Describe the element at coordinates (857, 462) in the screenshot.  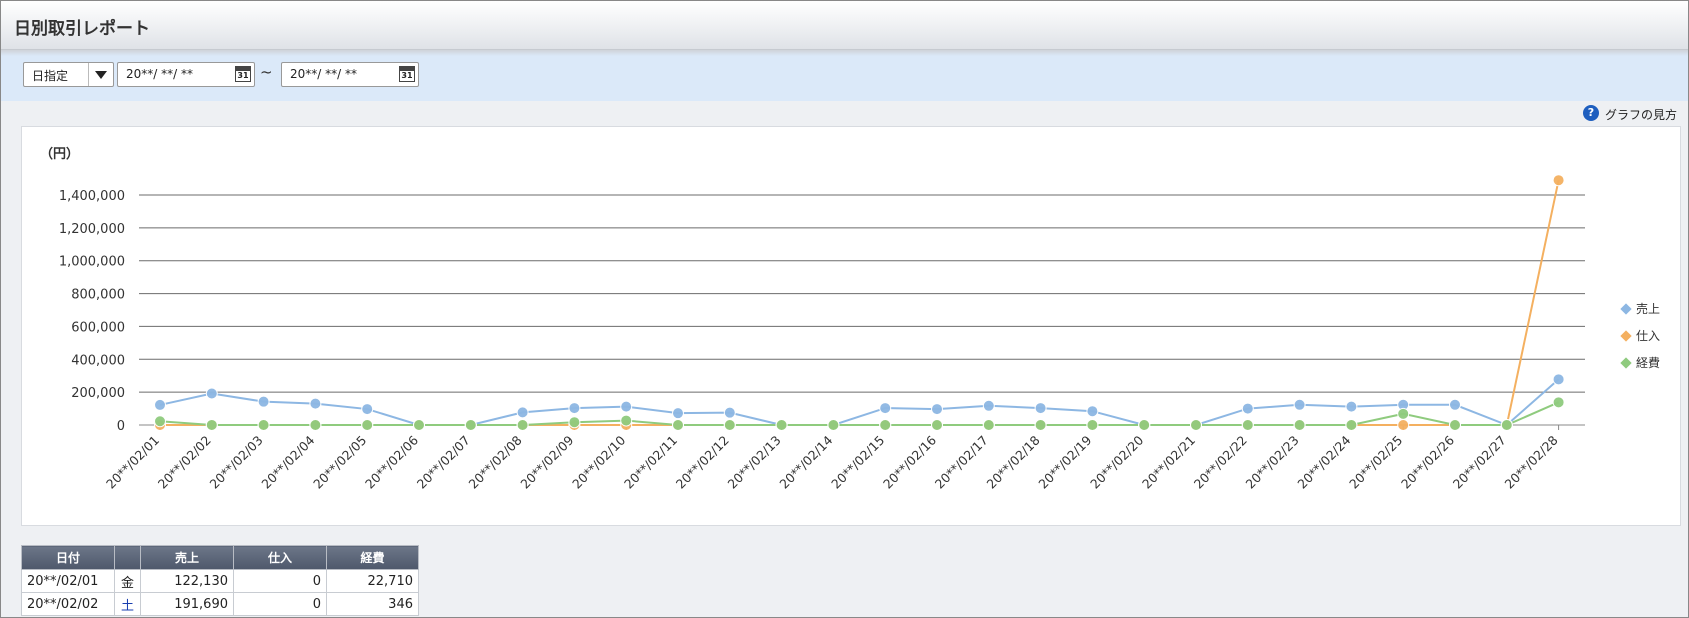
I see `x-tick-label: 20**/02/15` at that location.